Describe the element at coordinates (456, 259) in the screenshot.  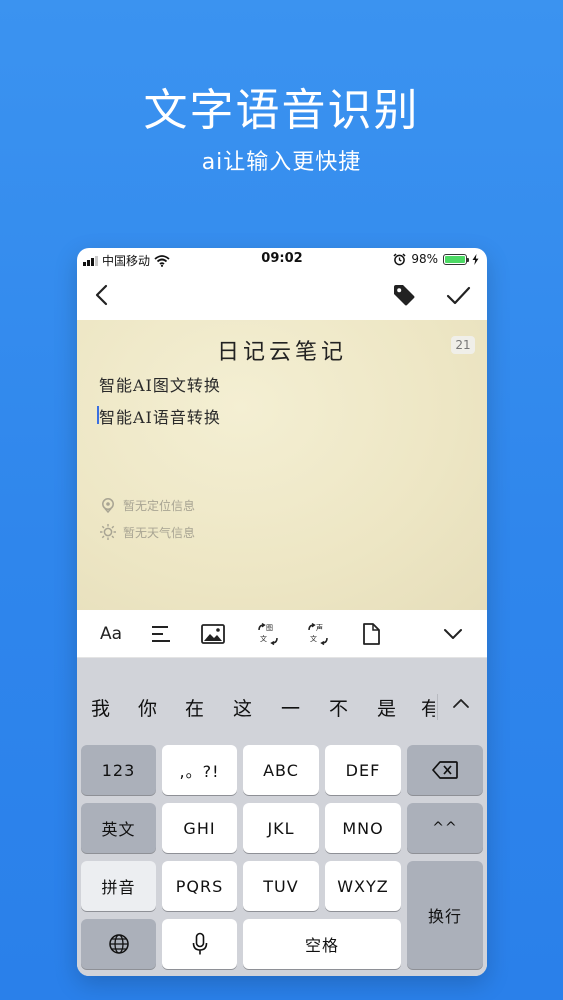
I see `battery-icon` at that location.